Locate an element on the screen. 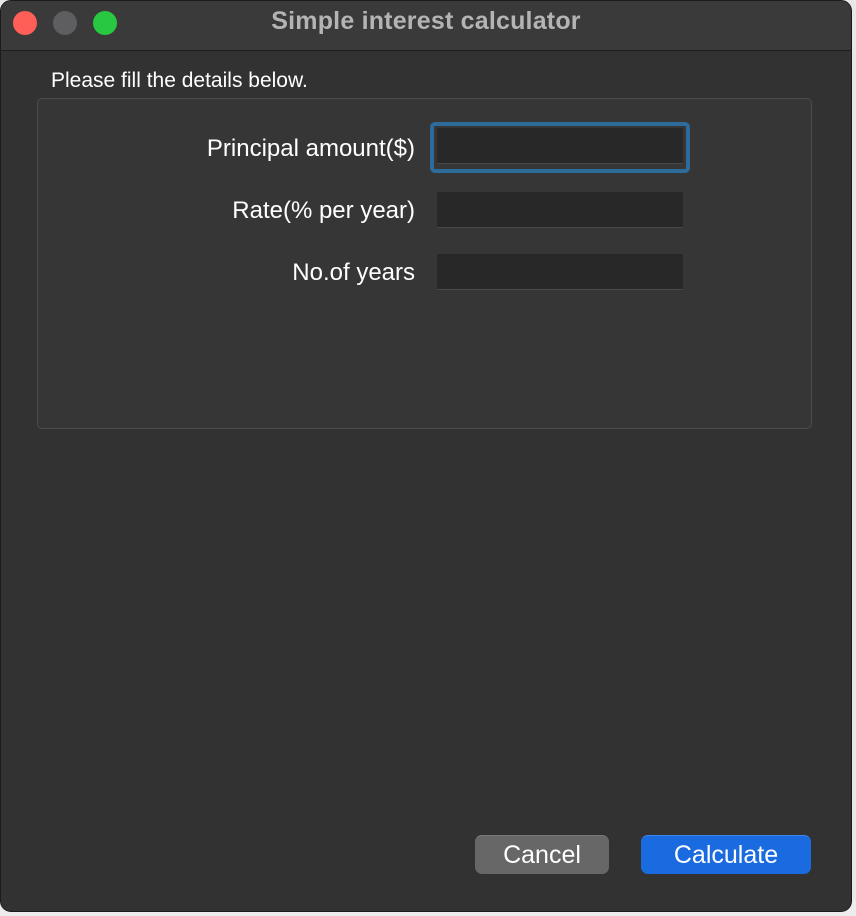  rate-label: Rate(% per year) is located at coordinates (323, 210).